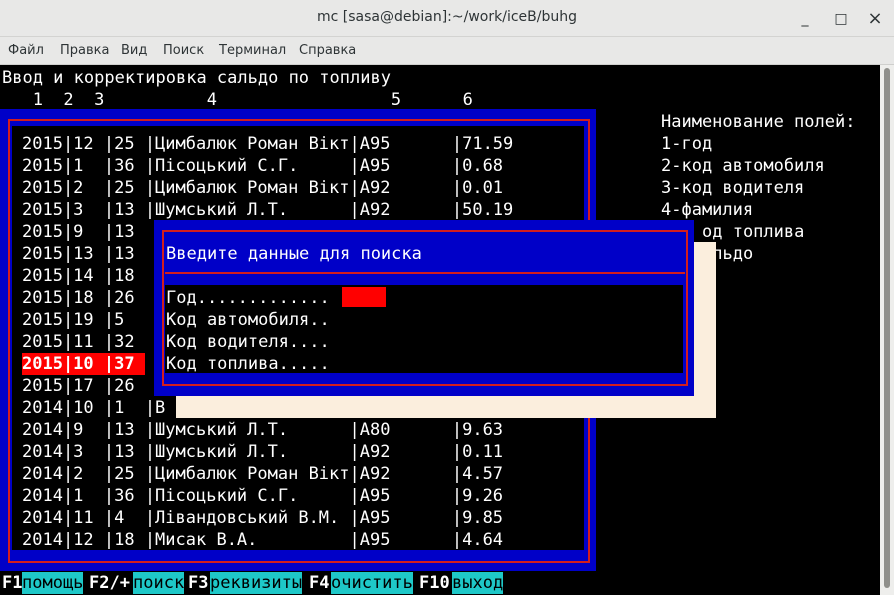 The width and height of the screenshot is (894, 595). I want to click on table-row: 2014|3 |13 |Шумський Л.Т. |A92 |0.11, so click(262, 452).